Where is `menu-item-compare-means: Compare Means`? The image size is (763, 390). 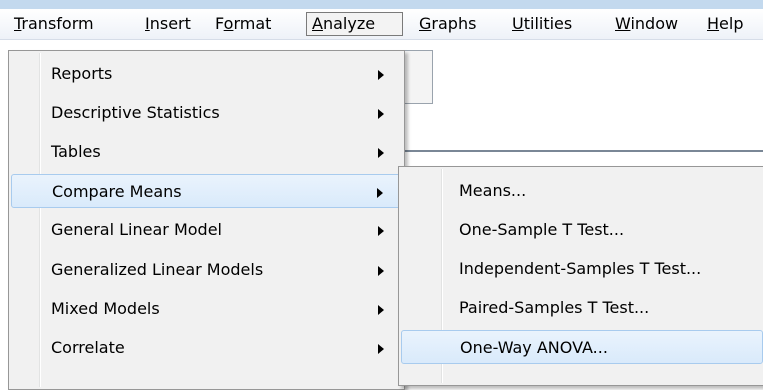 menu-item-compare-means: Compare Means is located at coordinates (206, 191).